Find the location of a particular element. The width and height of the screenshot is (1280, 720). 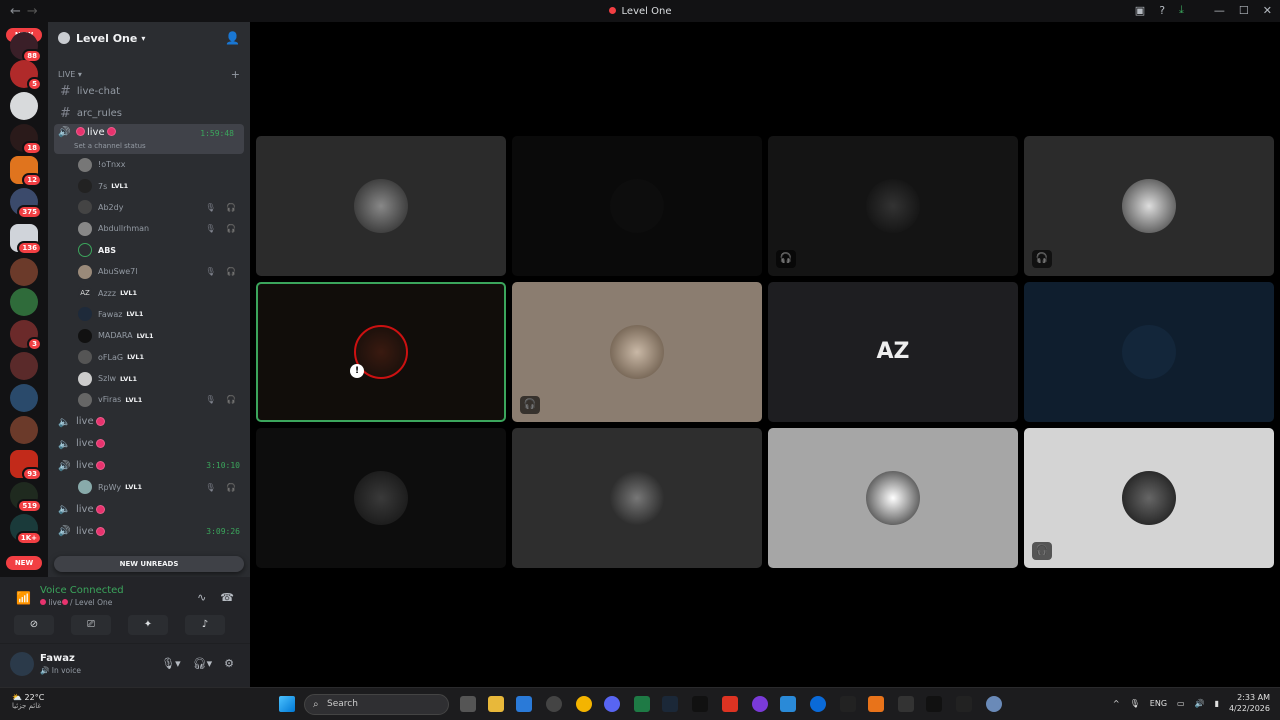

clock: 2:33 AM 4/22/2026 is located at coordinates (1249, 703).